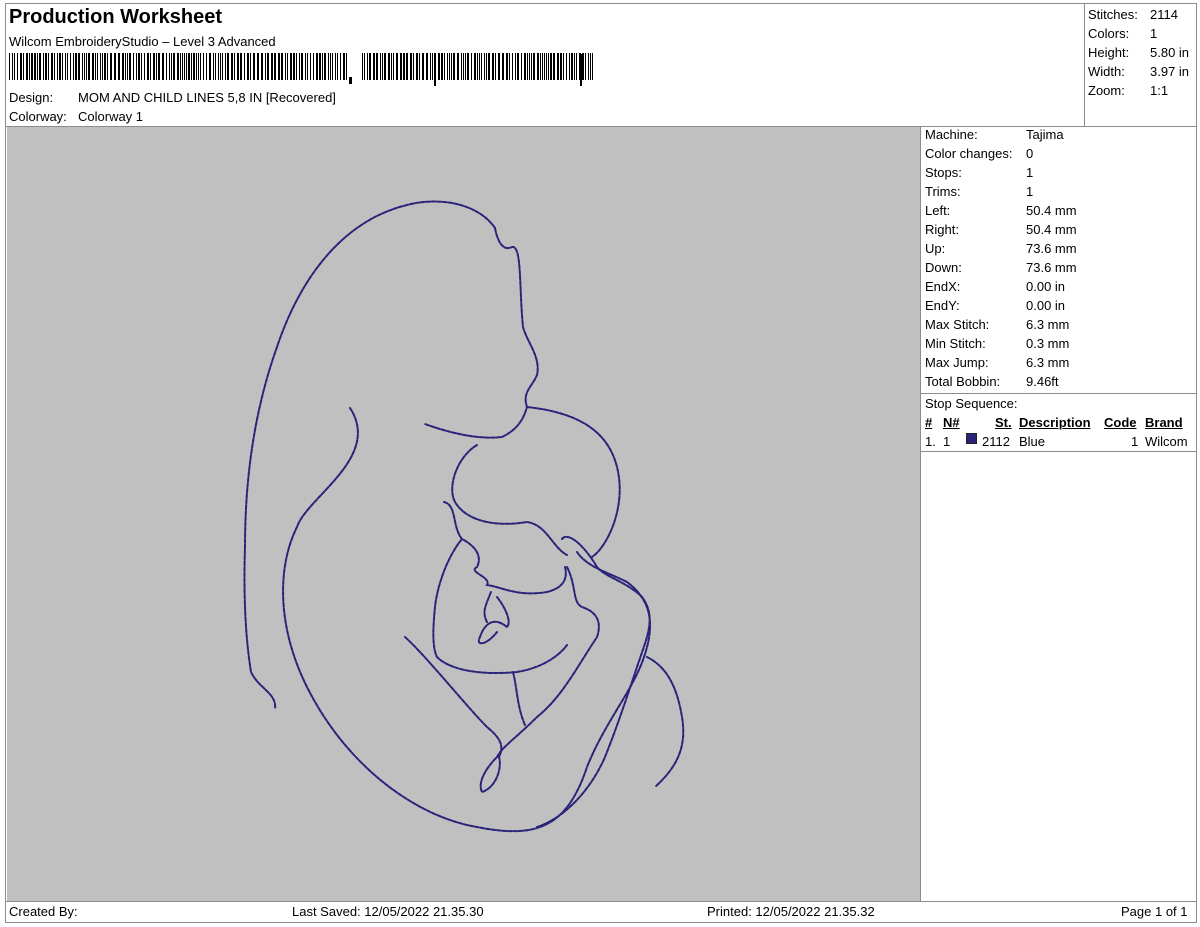  Describe the element at coordinates (1058, 393) in the screenshot. I see `stop-sequence-divider` at that location.